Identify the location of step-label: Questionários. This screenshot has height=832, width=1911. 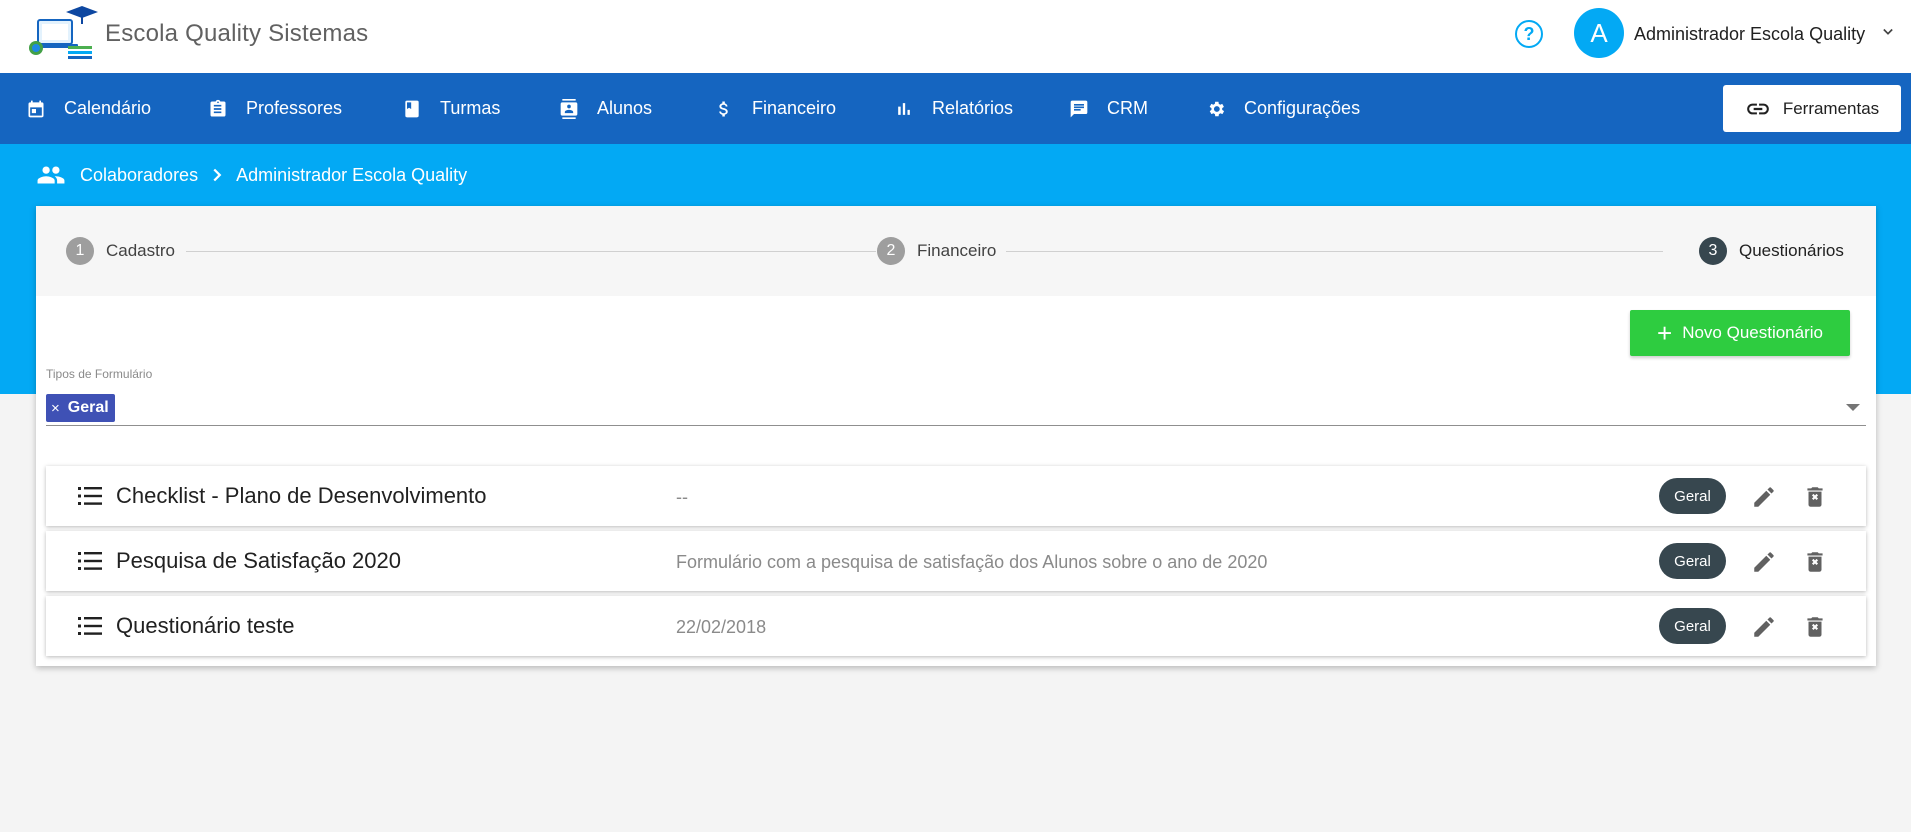
(1791, 250).